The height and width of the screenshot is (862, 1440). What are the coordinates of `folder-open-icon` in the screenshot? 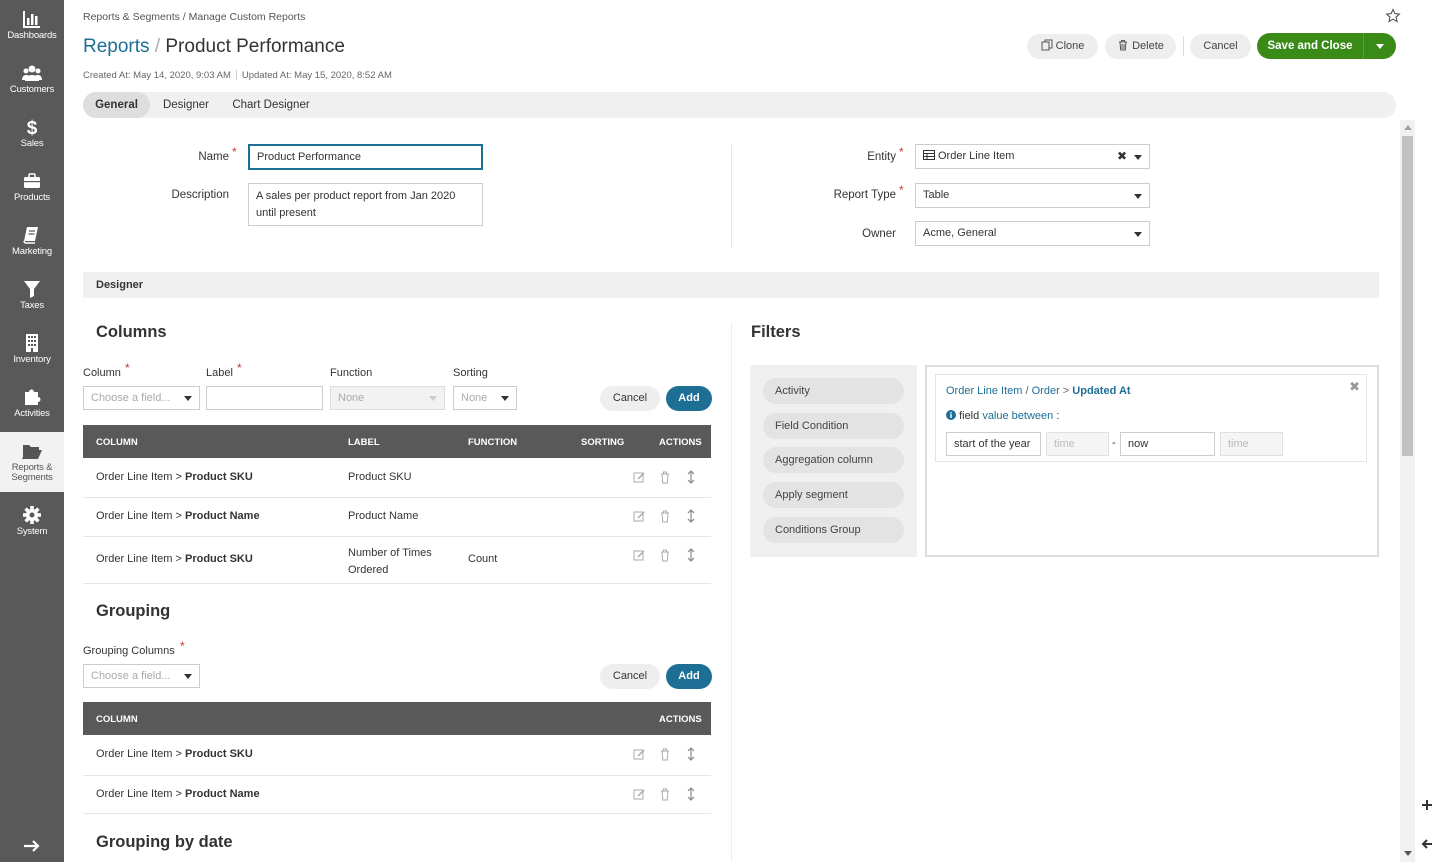 It's located at (32, 452).